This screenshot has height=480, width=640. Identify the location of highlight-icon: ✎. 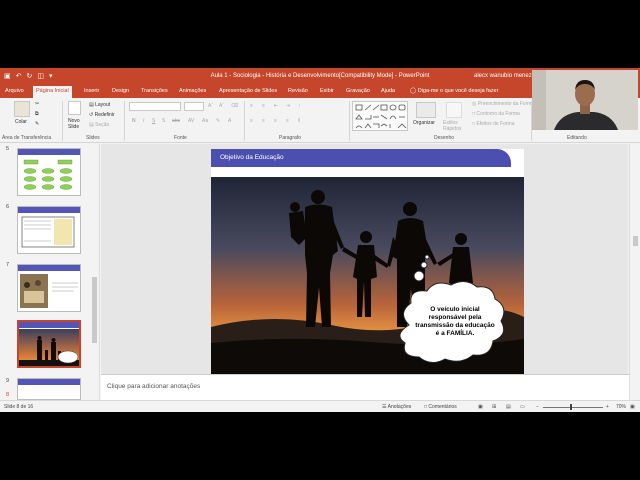
(218, 121).